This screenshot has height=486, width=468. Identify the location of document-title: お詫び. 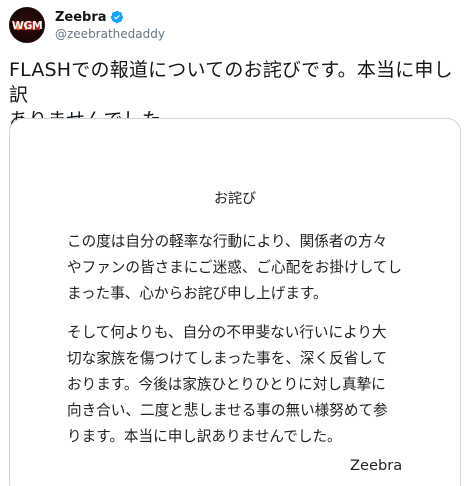
(235, 199).